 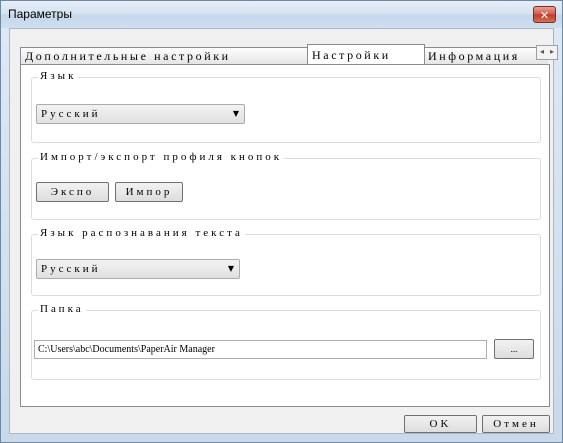 What do you see at coordinates (140, 114) in the screenshot?
I see `language-select: Русский ▼` at bounding box center [140, 114].